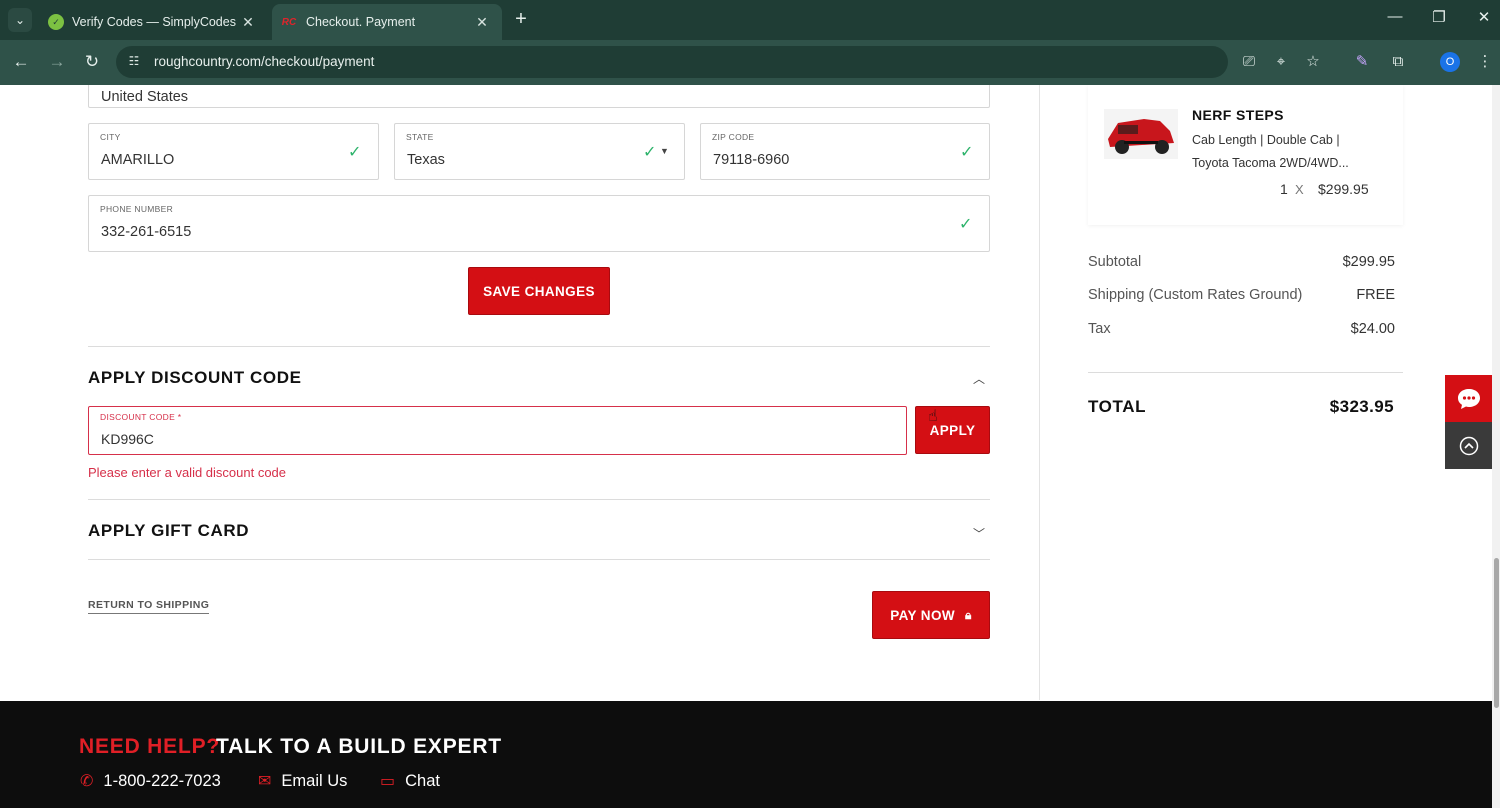 The width and height of the screenshot is (1500, 808). Describe the element at coordinates (1039, 392) in the screenshot. I see `column-divider` at that location.